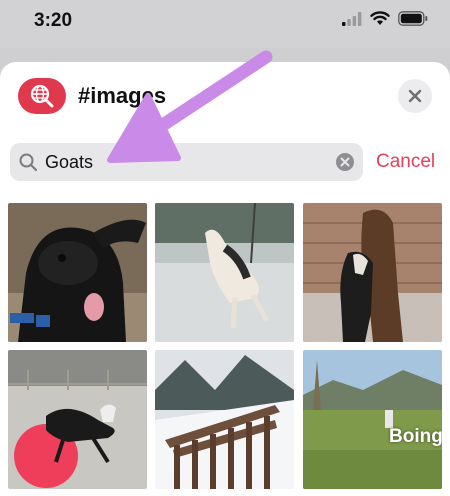  I want to click on annotation-arrow-icon, so click(190, 106).